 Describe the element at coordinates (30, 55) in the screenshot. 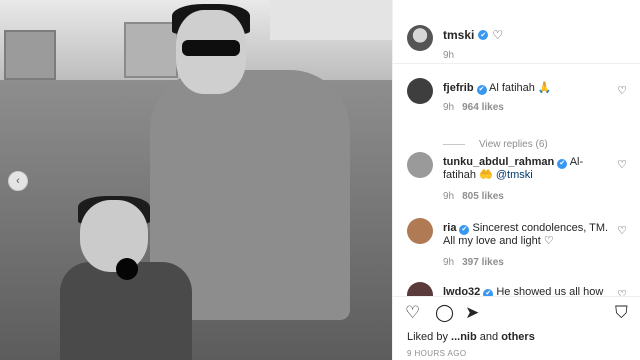

I see `photo-playhouse-left` at that location.